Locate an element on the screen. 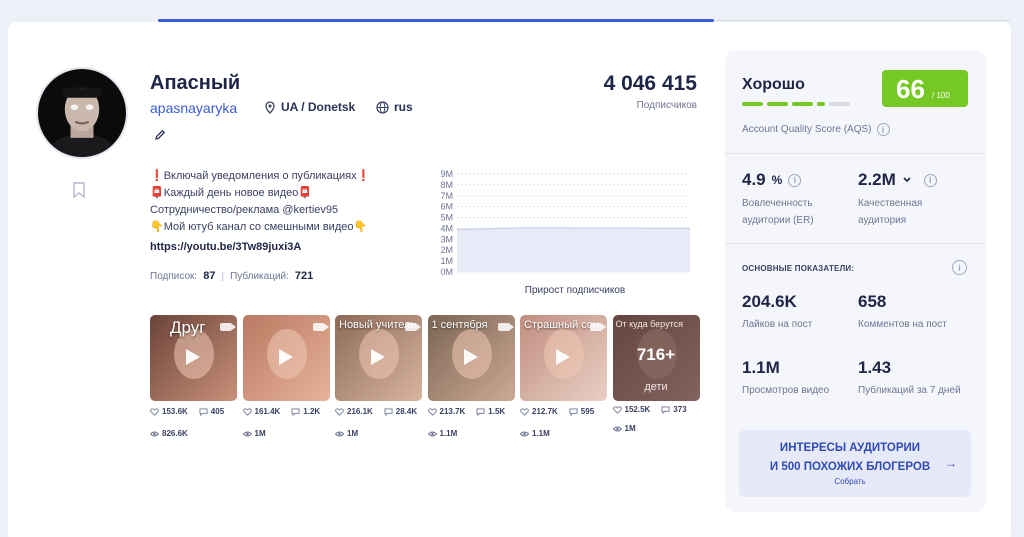  following-count: 87 is located at coordinates (209, 276).